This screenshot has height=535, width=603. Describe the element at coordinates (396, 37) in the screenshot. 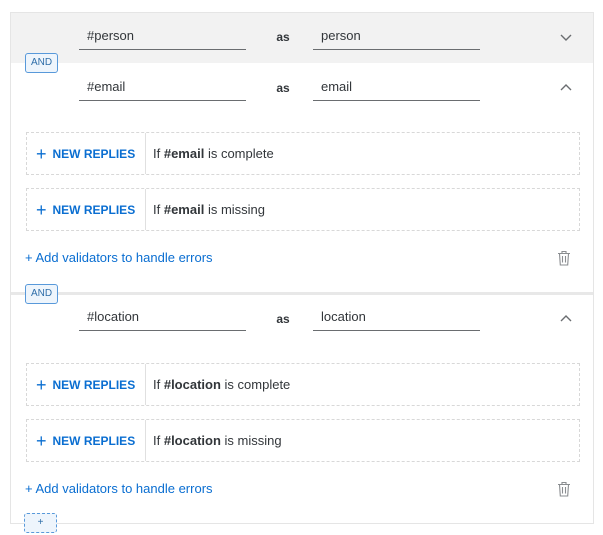

I see `variable-field-person: person` at that location.